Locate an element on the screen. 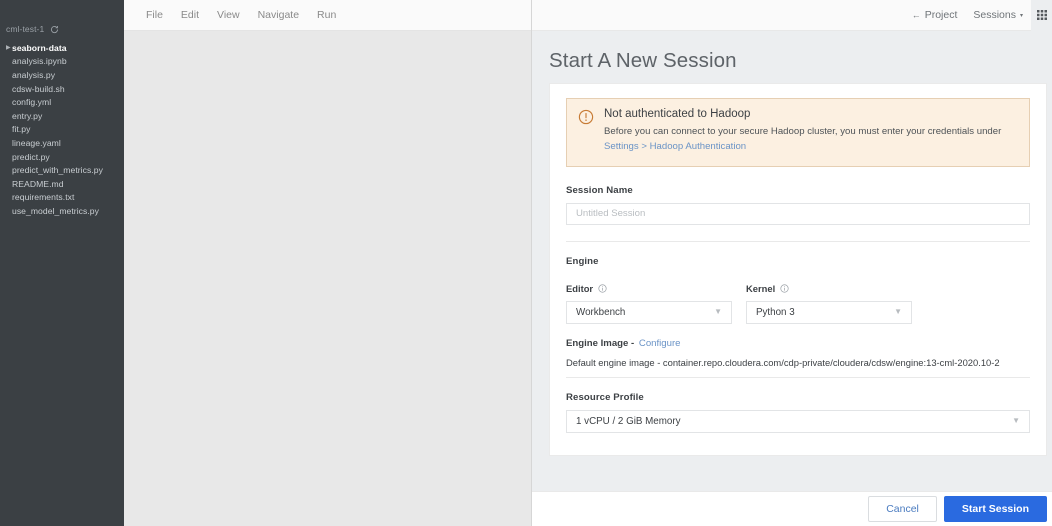  session-name-label: Session Name is located at coordinates (599, 190).